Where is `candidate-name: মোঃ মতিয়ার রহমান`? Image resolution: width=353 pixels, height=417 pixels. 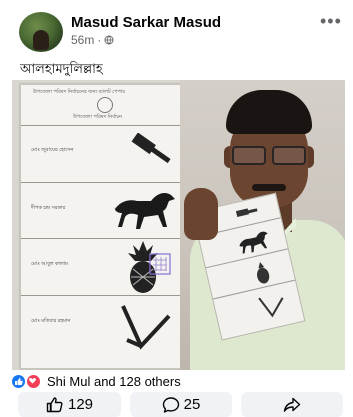 candidate-name: মোঃ মতিয়ার রহমান is located at coordinates (51, 321).